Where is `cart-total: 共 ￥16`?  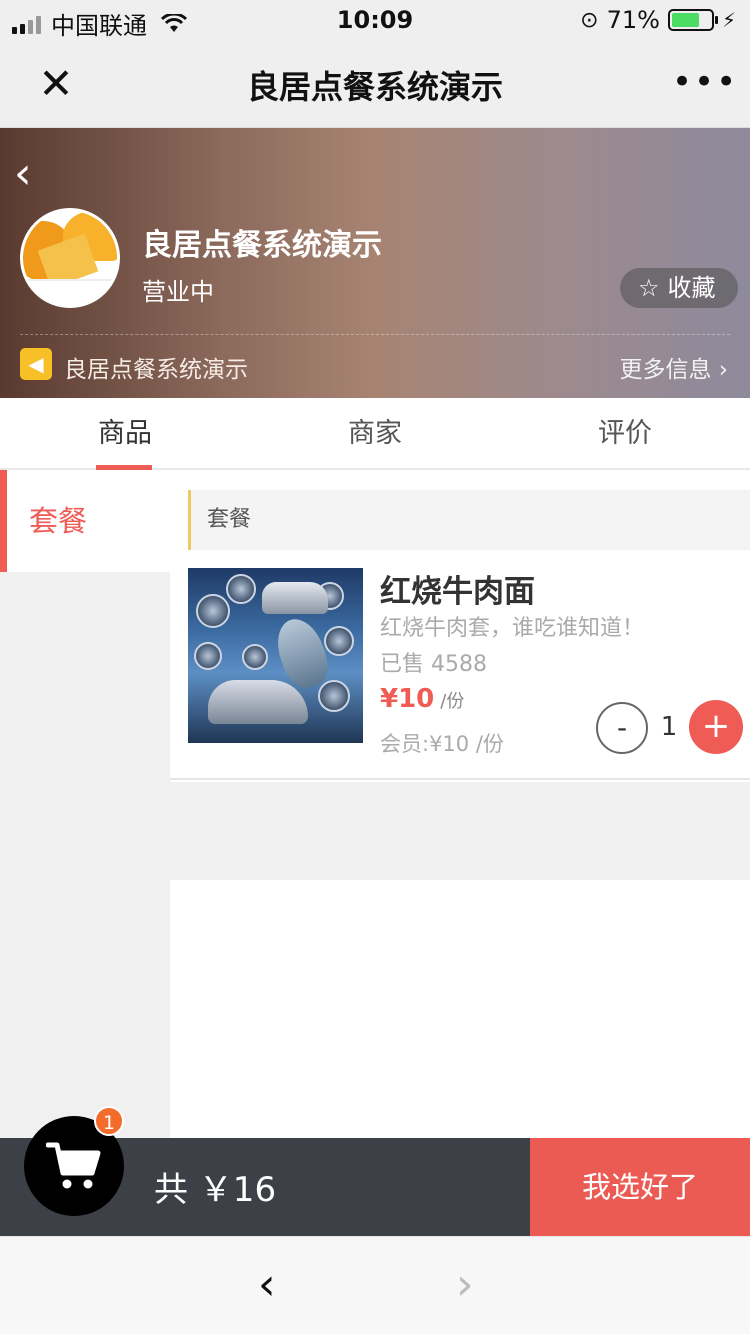 cart-total: 共 ￥16 is located at coordinates (215, 1190).